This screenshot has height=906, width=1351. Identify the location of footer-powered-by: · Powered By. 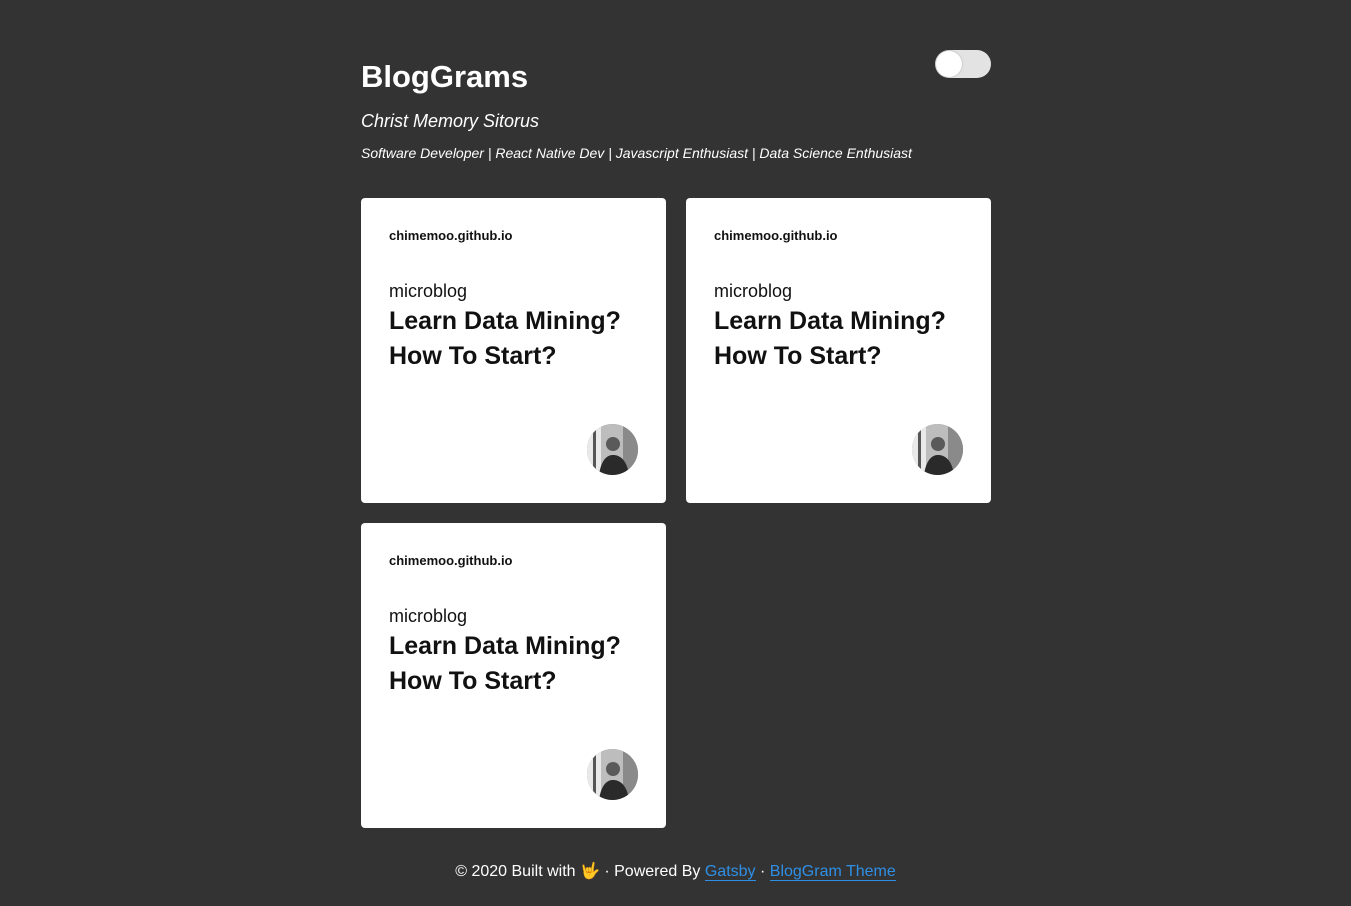
(652, 871).